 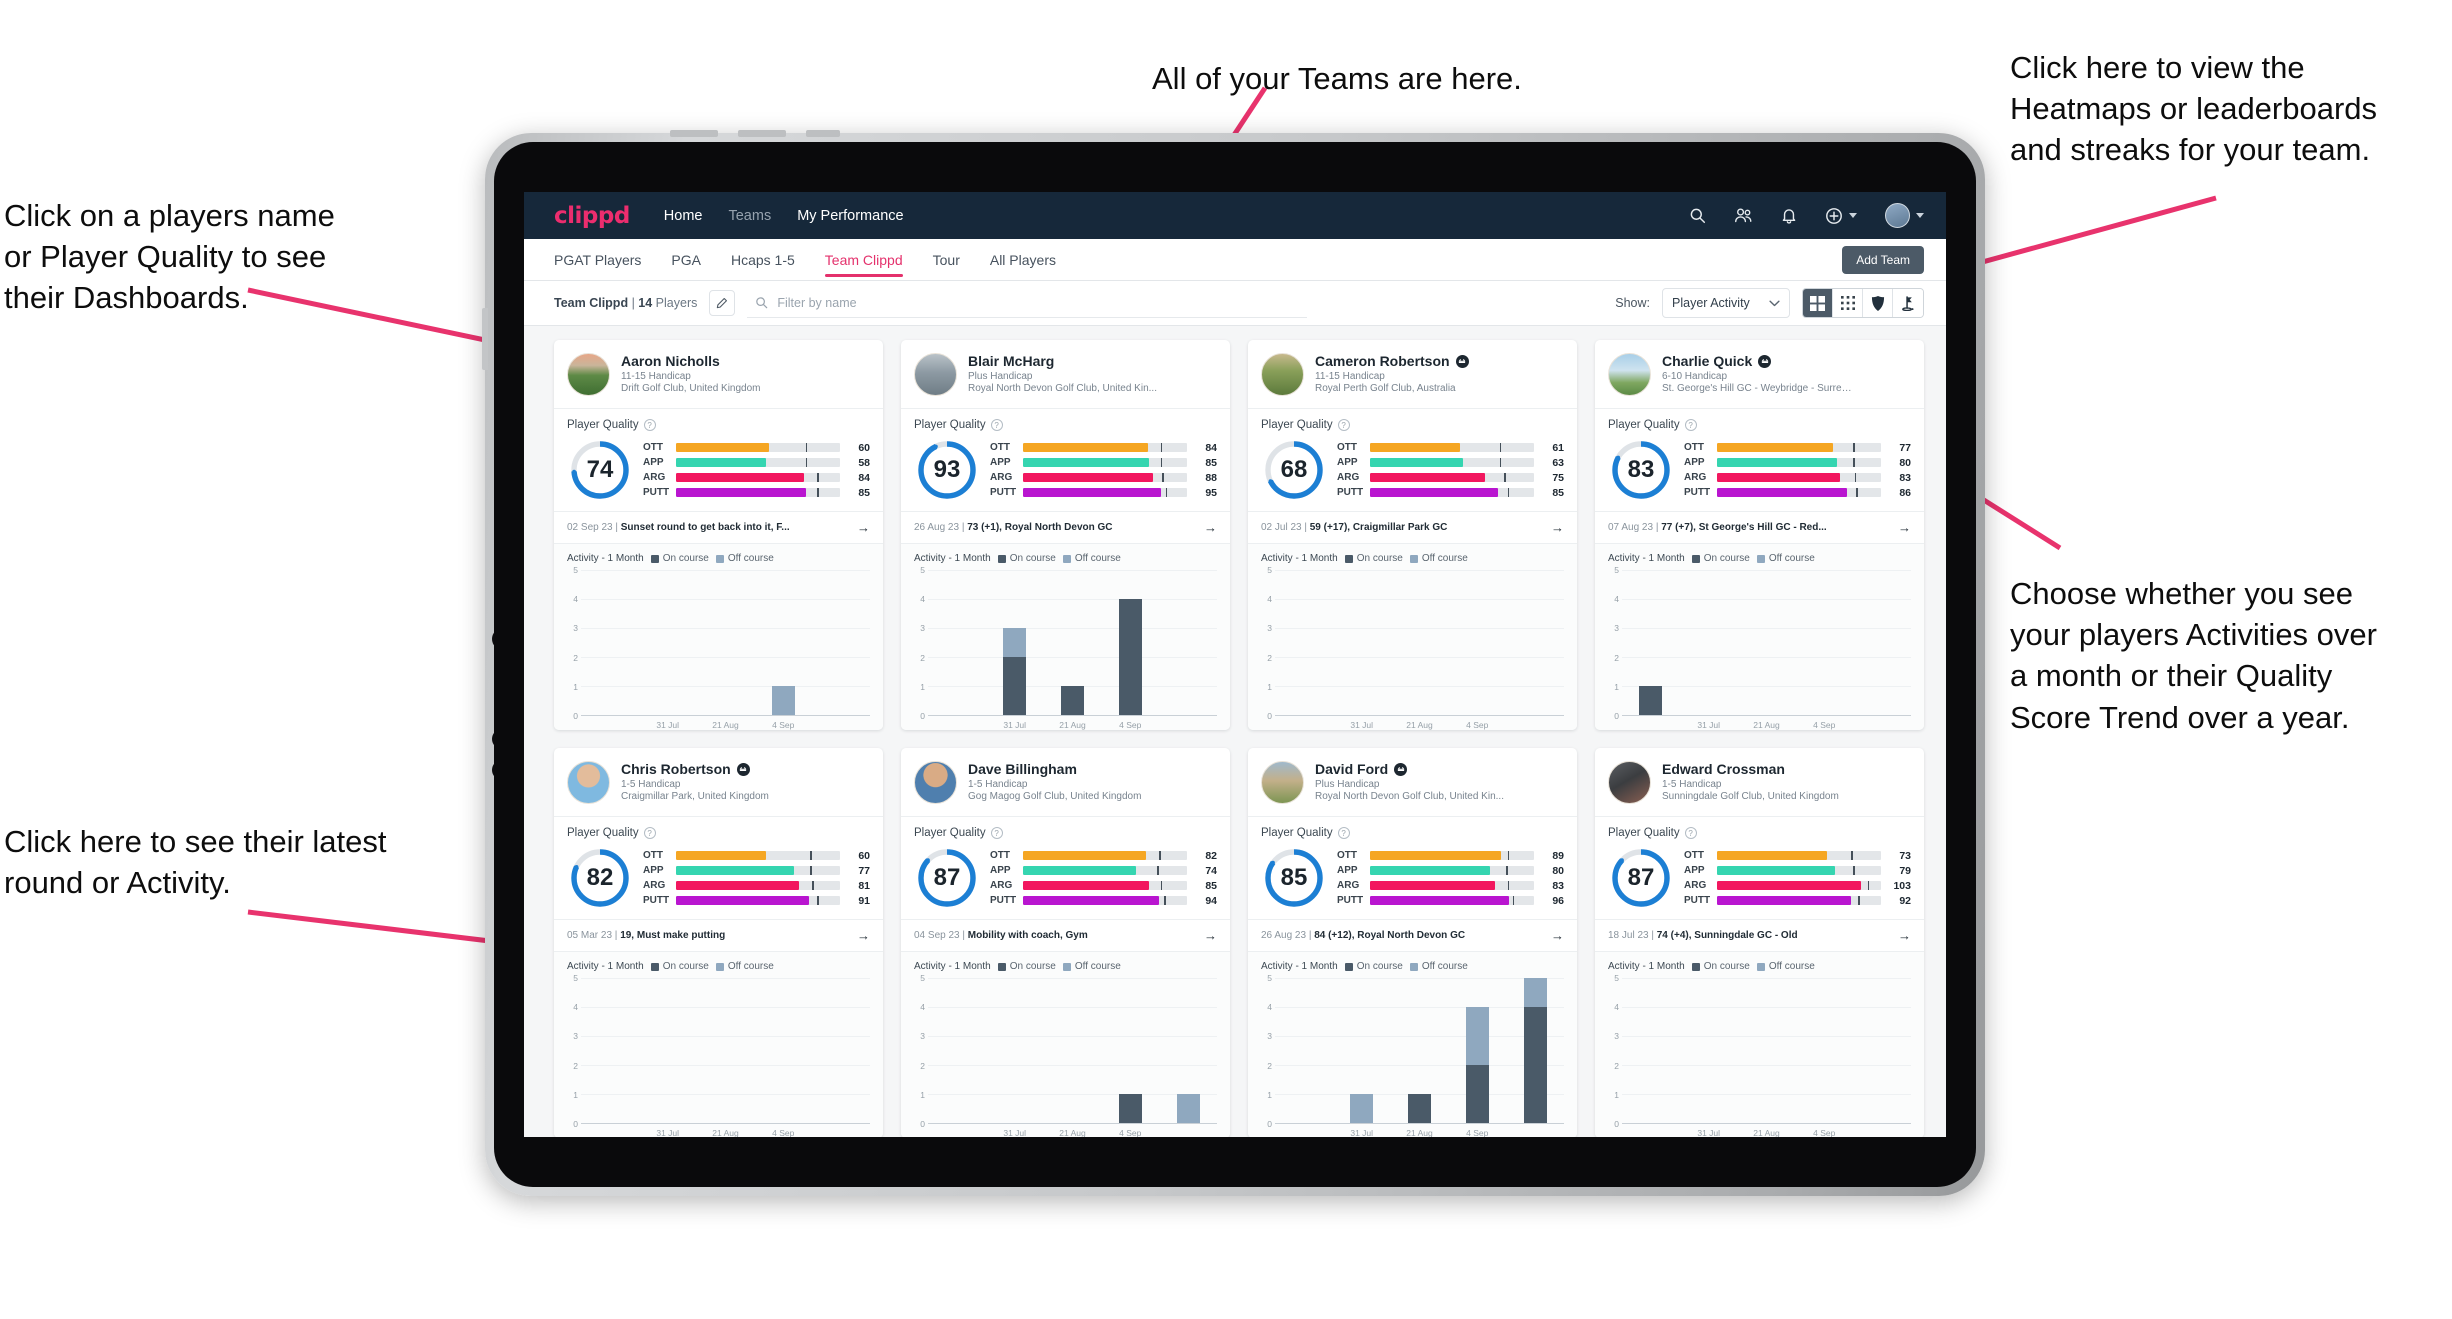 I want to click on tab-tour: Tour, so click(x=946, y=260).